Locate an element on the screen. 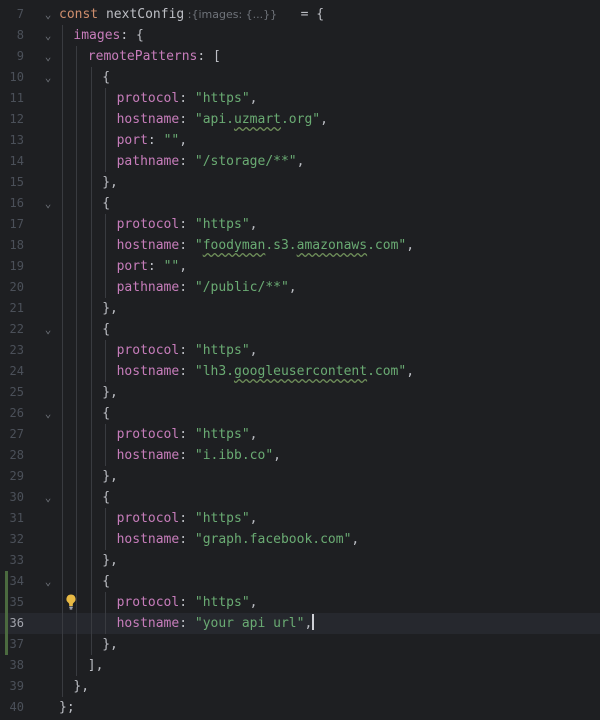 This screenshot has width=600, height=720. code-line: 17 protocol: "https", is located at coordinates (300, 224).